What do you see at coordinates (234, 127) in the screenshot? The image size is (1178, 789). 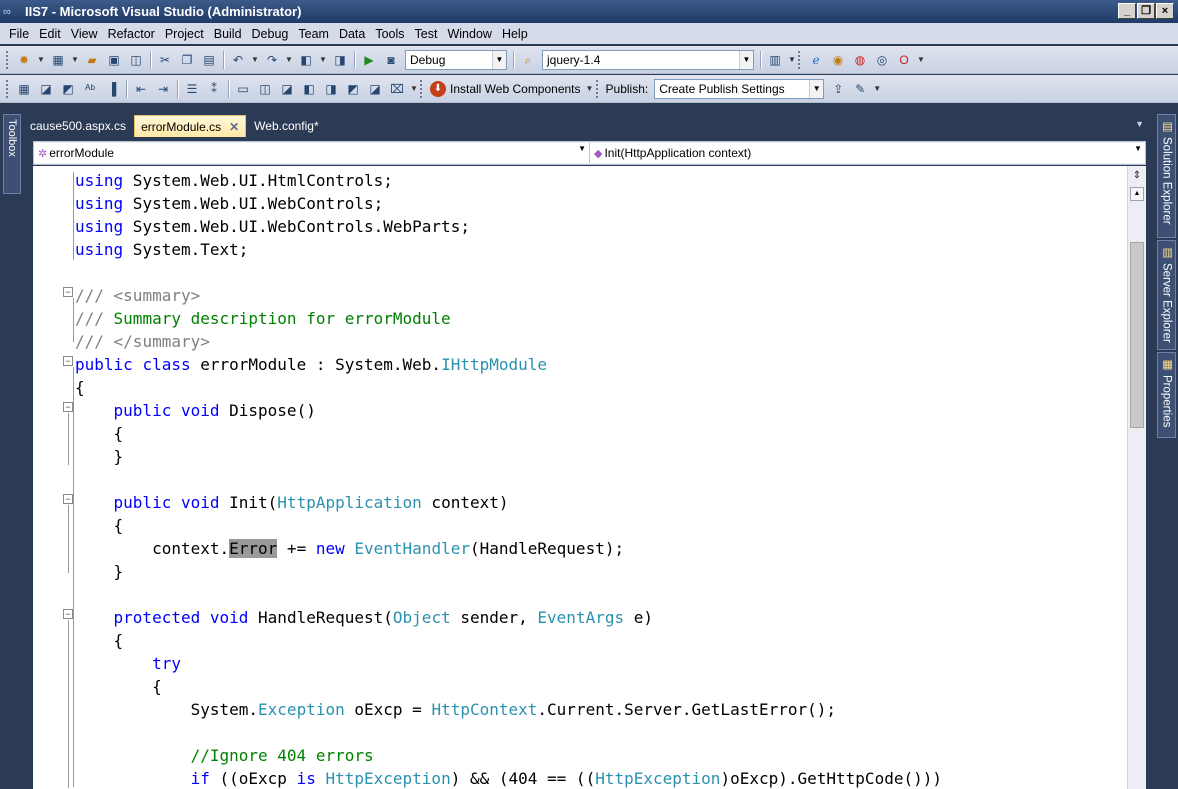 I see `close-tab-icon: ✕` at bounding box center [234, 127].